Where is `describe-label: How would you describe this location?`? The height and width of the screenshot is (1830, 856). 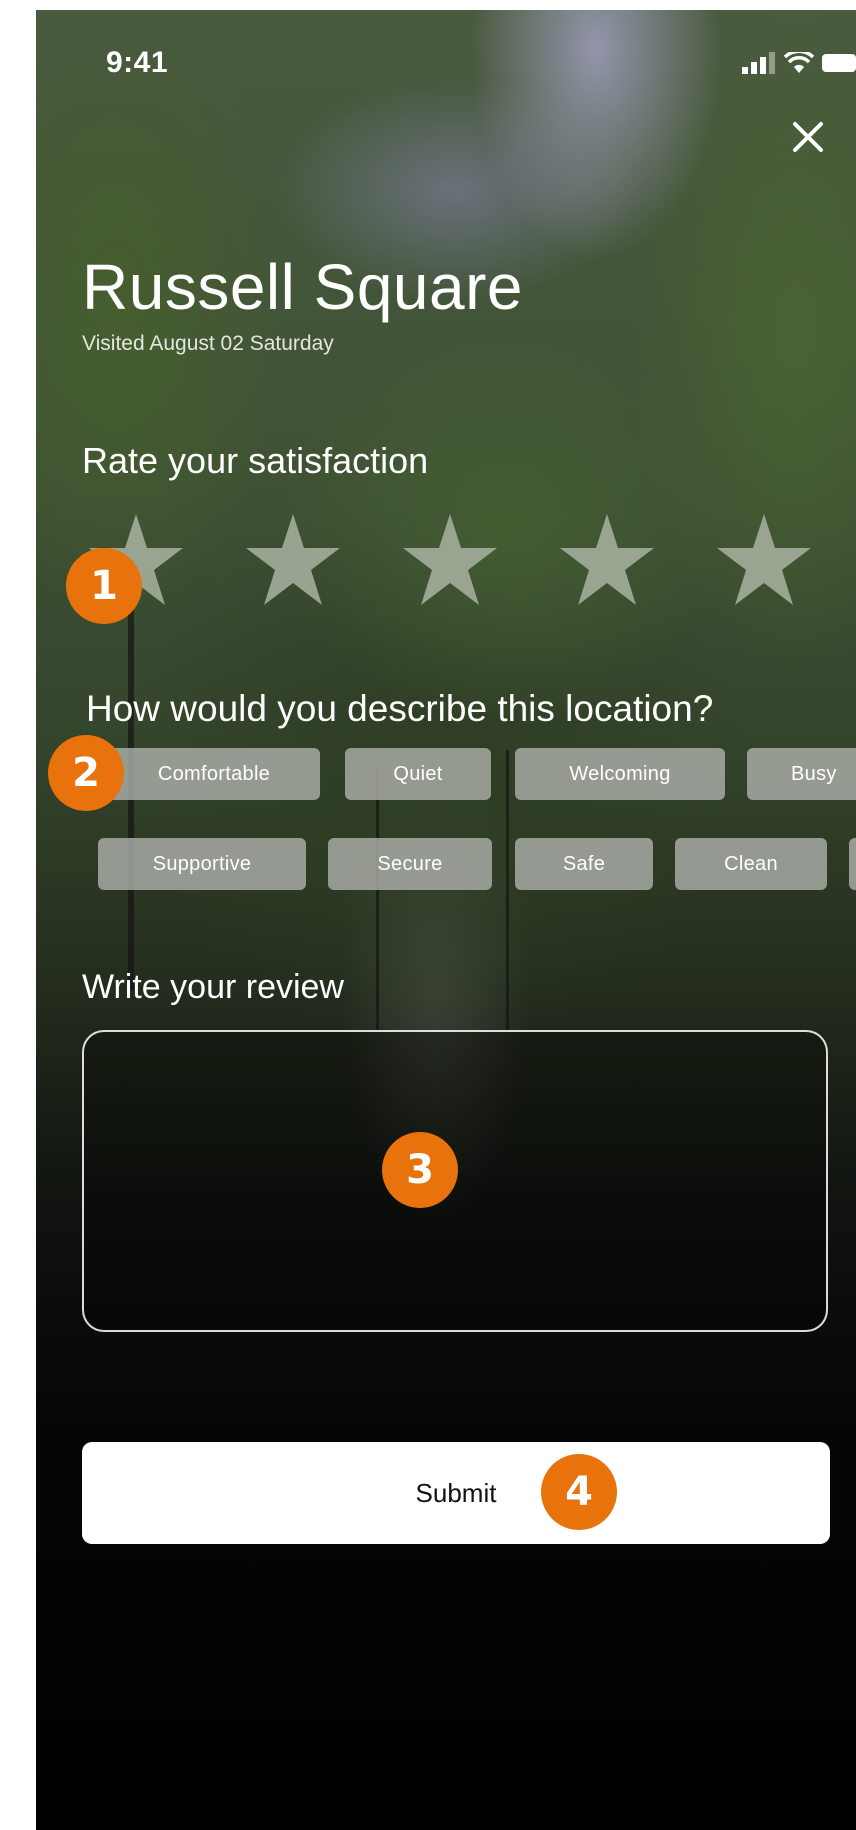
describe-label: How would you describe this location? is located at coordinates (400, 708).